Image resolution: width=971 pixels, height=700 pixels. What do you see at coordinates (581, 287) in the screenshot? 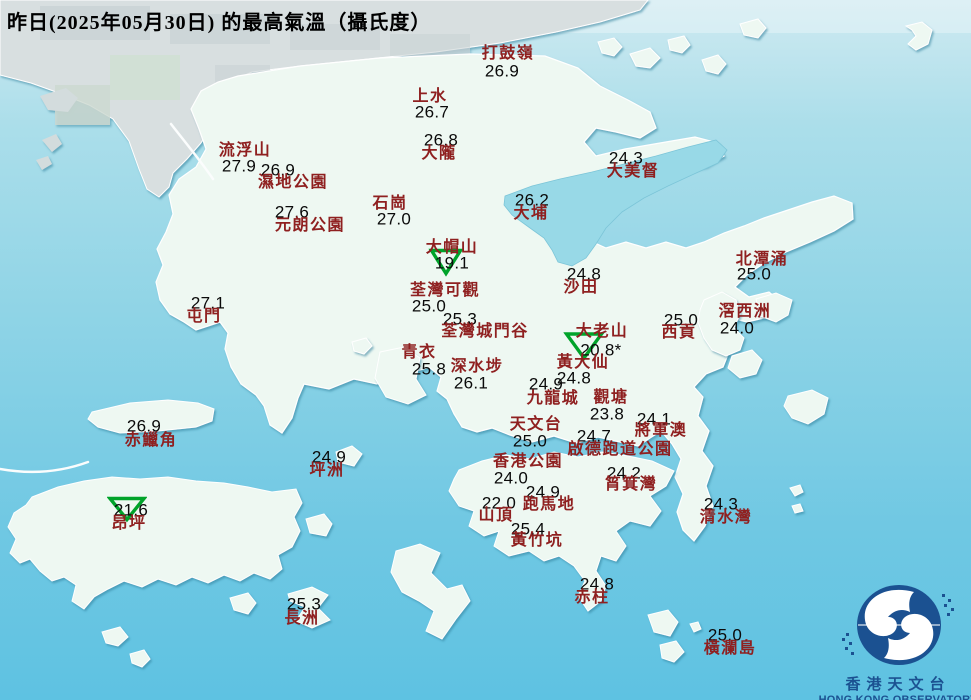
I see `station-name-label: 沙田` at bounding box center [581, 287].